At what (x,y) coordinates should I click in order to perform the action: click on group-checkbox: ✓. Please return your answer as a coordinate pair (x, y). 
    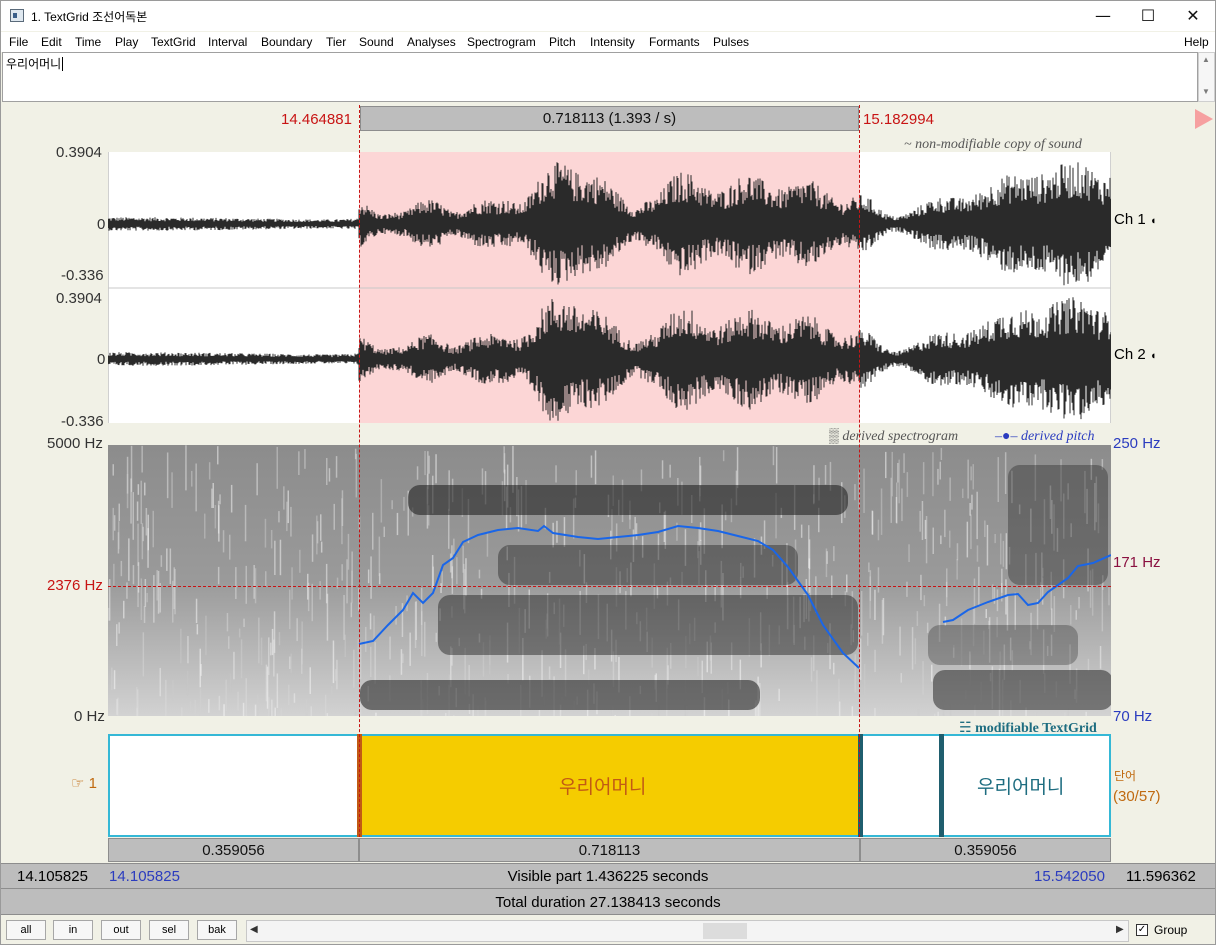
    Looking at the image, I should click on (1142, 930).